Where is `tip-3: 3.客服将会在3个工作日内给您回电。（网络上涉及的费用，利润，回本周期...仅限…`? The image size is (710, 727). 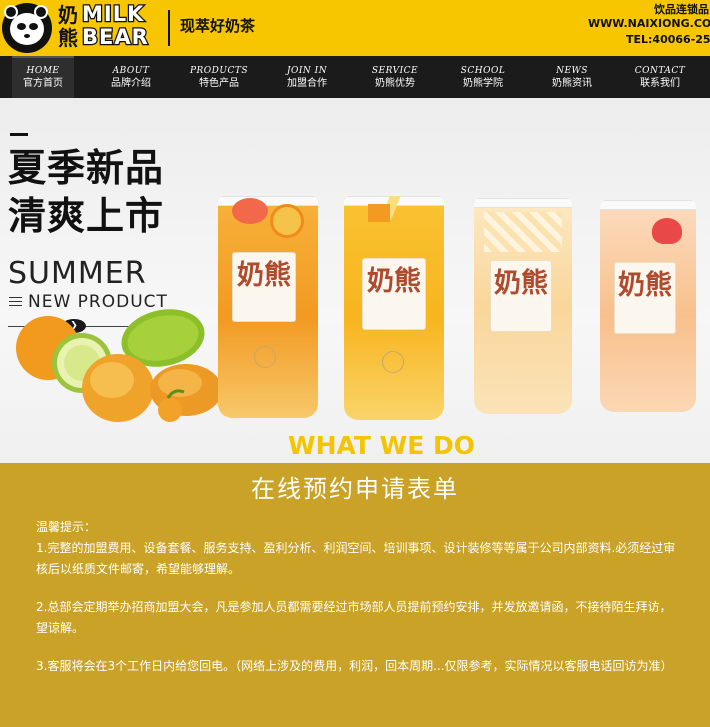 tip-3: 3.客服将会在3个工作日内给您回电。（网络上涉及的费用，利润，回本周期...仅限… is located at coordinates (354, 666).